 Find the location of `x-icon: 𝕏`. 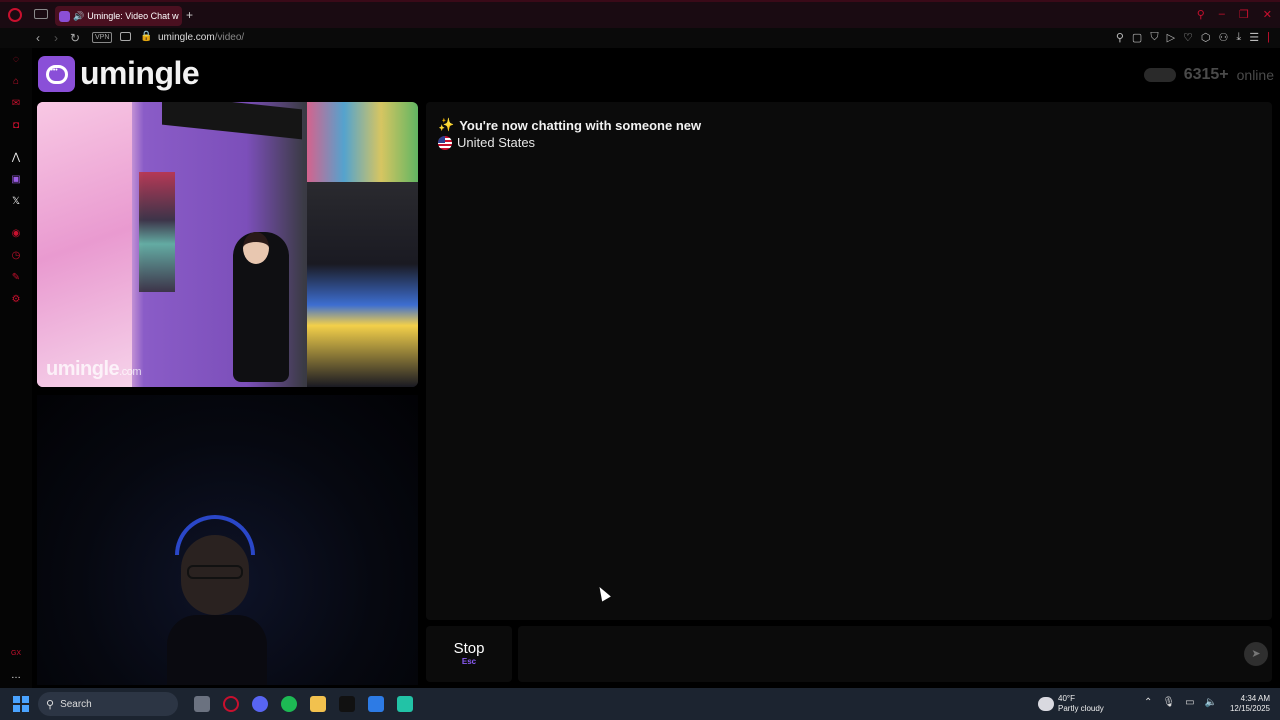

x-icon: 𝕏 is located at coordinates (16, 202).